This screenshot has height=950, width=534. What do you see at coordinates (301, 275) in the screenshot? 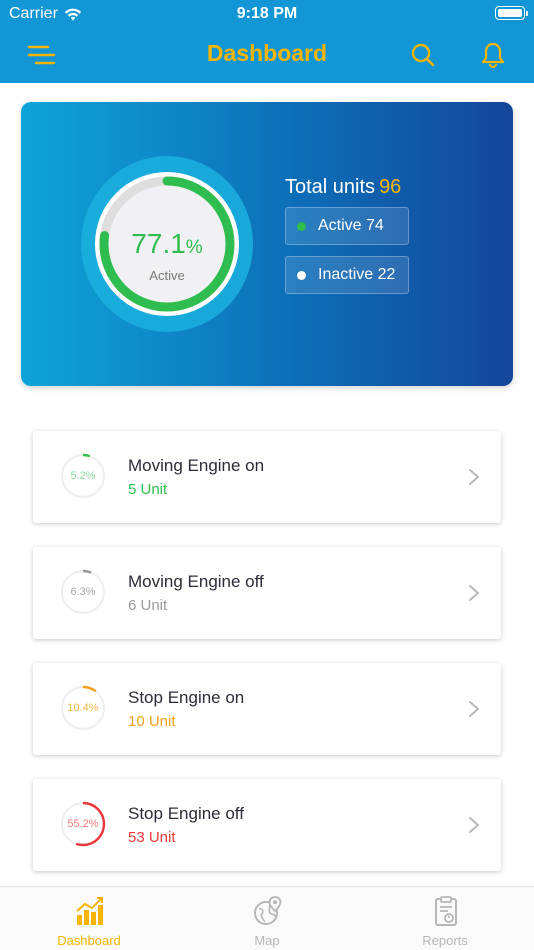
I see `inactive-dot-icon` at bounding box center [301, 275].